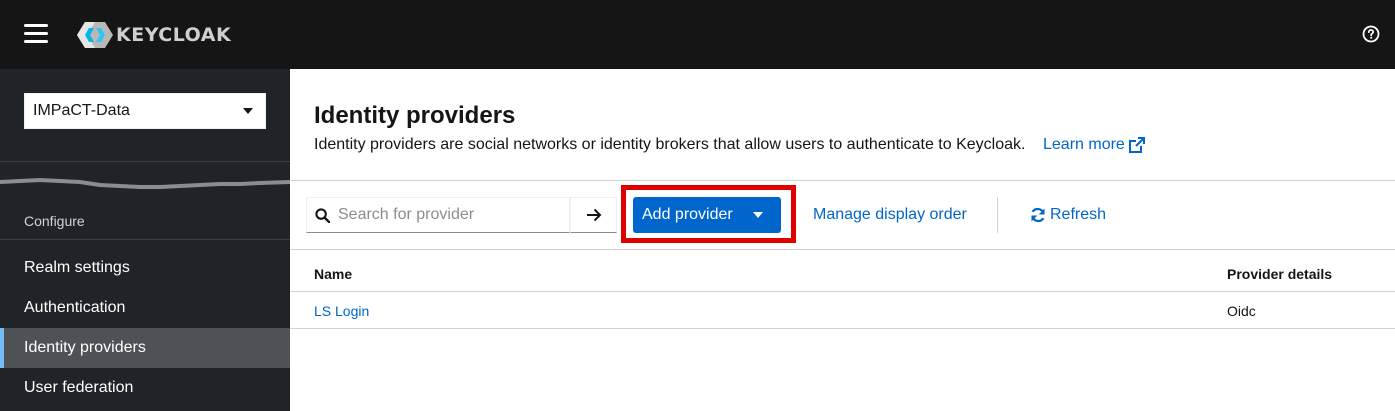 This screenshot has height=411, width=1395. Describe the element at coordinates (415, 115) in the screenshot. I see `page-title: Identity providers` at that location.